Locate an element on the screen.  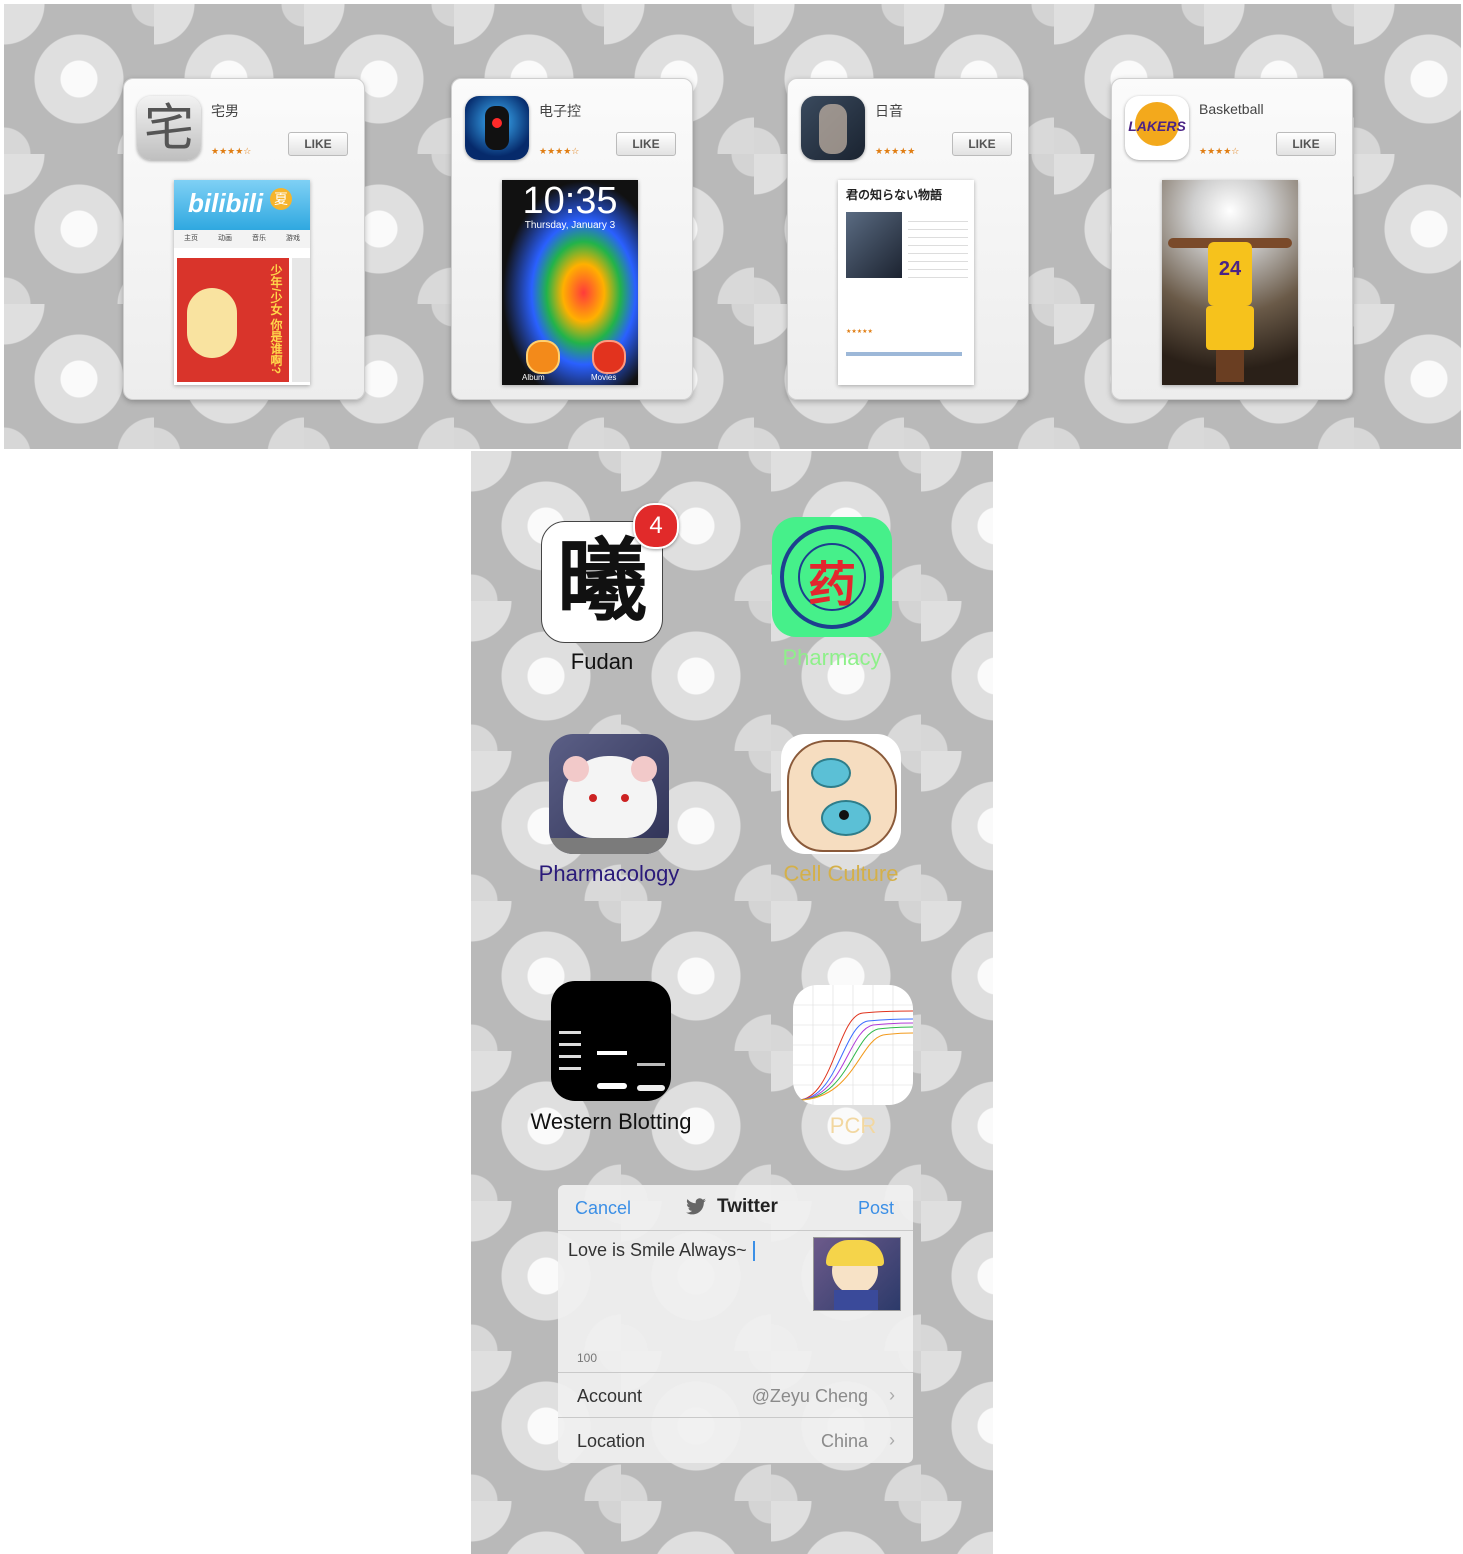
japanese-music-app-icon is located at coordinates (833, 128).